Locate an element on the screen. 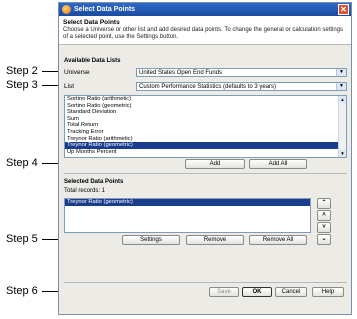 This screenshot has height=319, width=357. cancel-button: Cancel is located at coordinates (291, 292).